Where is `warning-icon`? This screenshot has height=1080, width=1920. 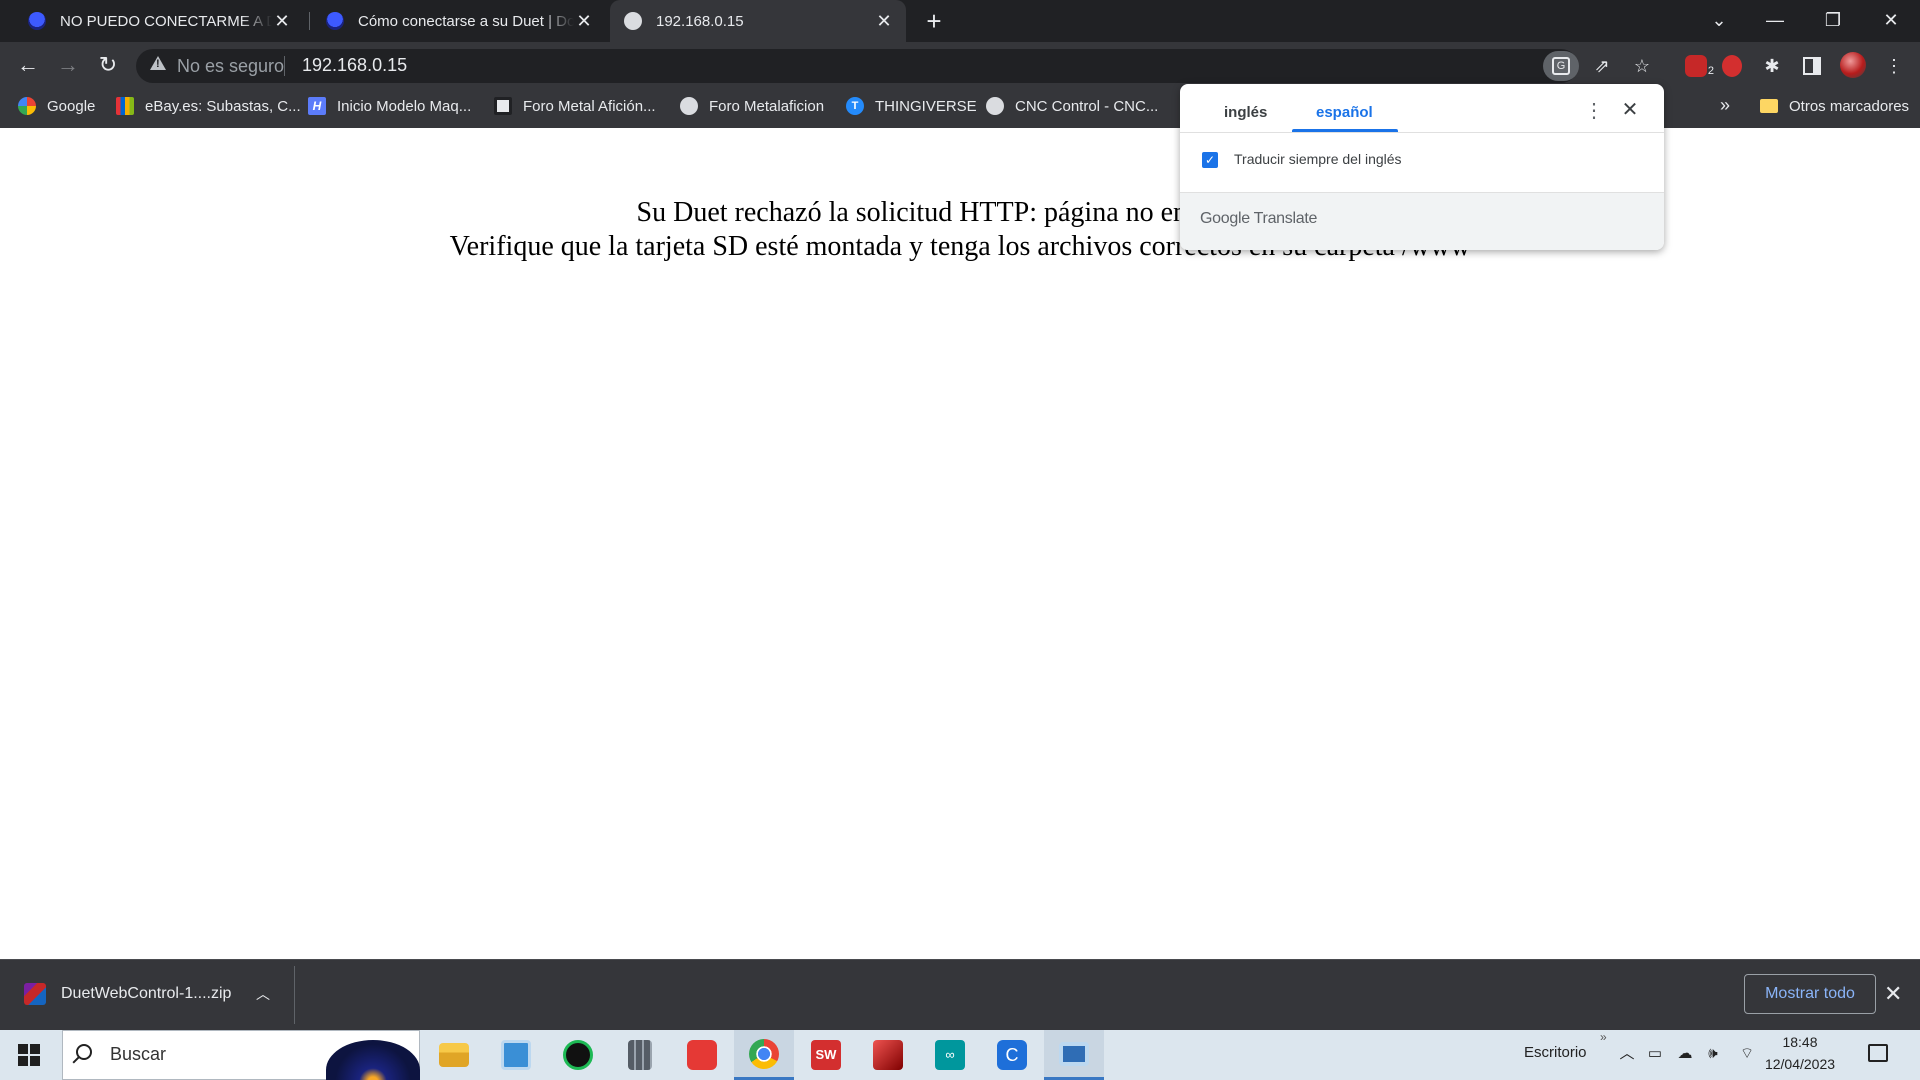 warning-icon is located at coordinates (158, 63).